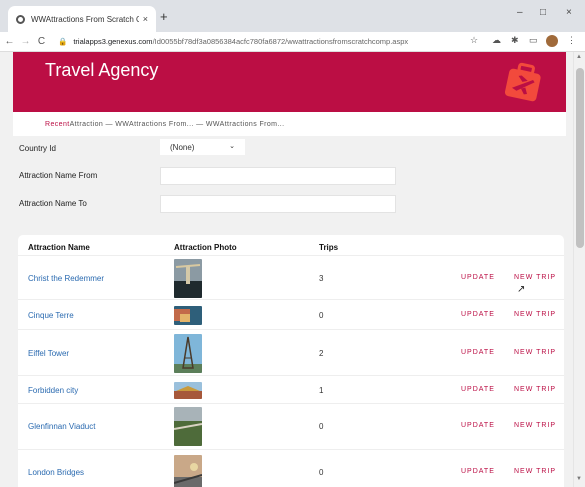 The width and height of the screenshot is (585, 487). I want to click on attraction-name-link: London Bridges, so click(56, 472).